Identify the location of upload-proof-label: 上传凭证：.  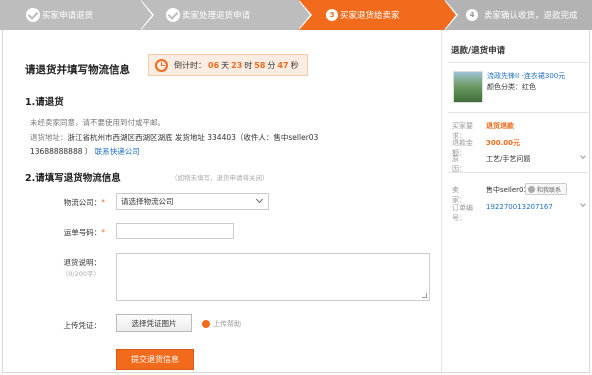
(82, 325).